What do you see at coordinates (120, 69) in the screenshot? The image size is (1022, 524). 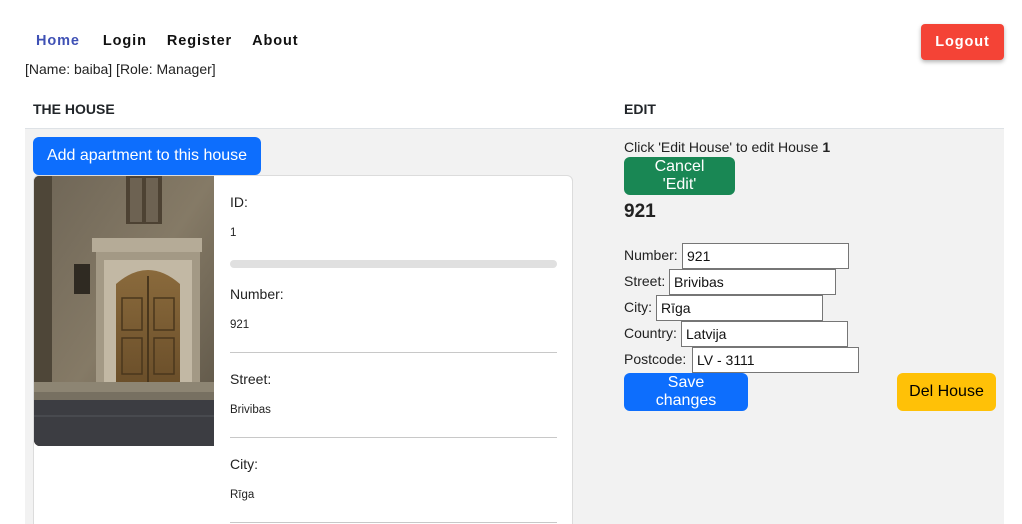 I see `user-info: [Name: baiba] [Role: Manager]` at bounding box center [120, 69].